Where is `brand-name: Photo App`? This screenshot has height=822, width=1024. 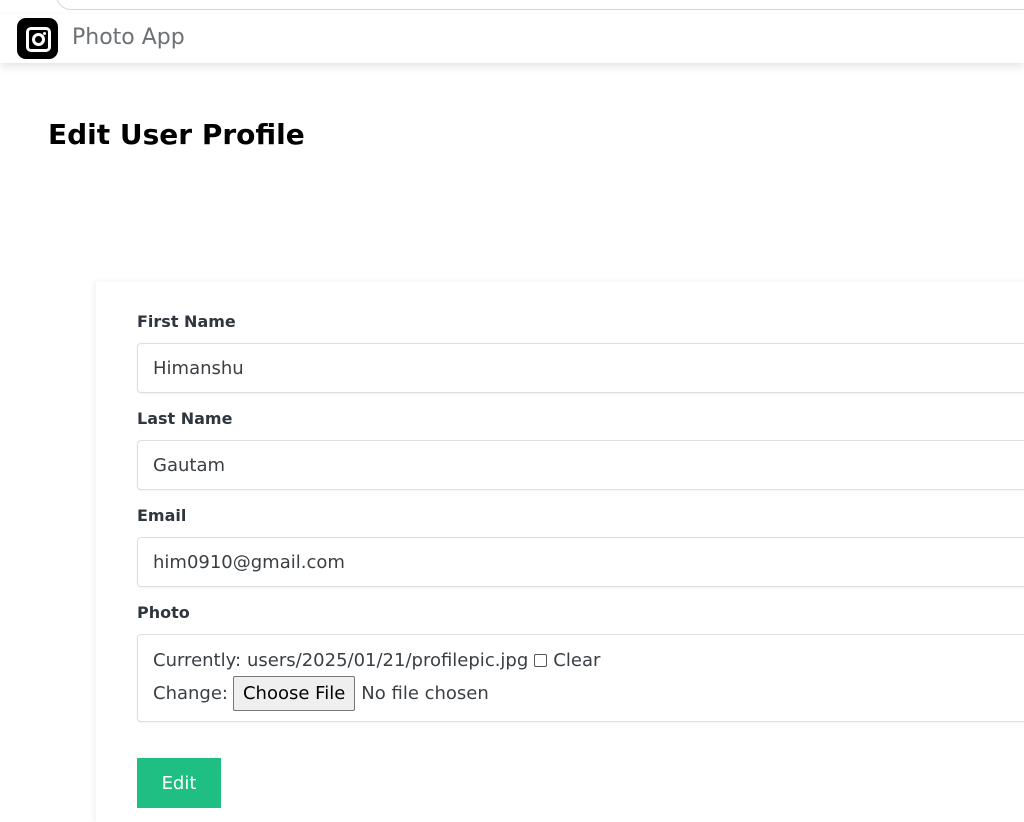
brand-name: Photo App is located at coordinates (128, 37).